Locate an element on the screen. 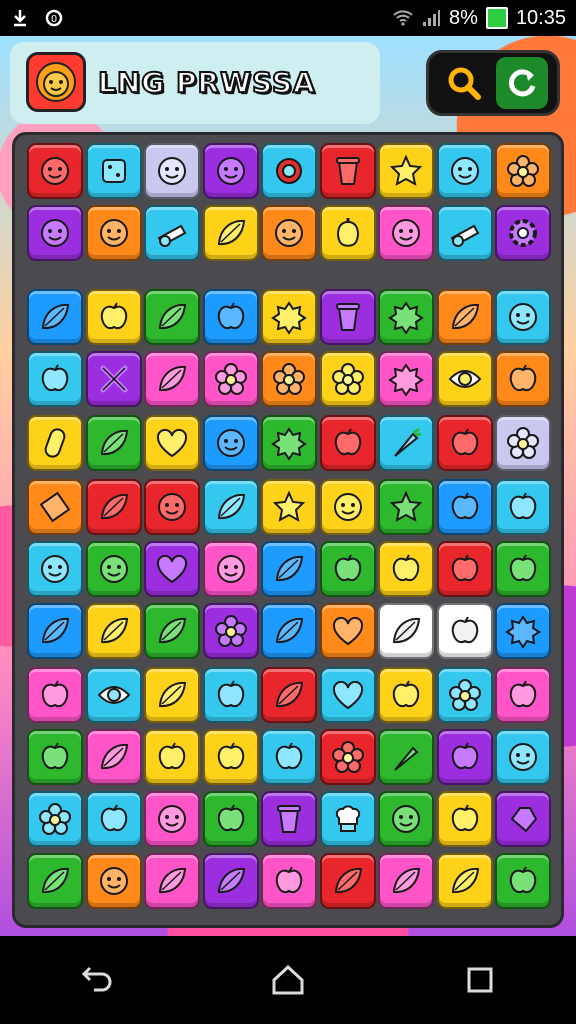  back-button is located at coordinates (96, 980).